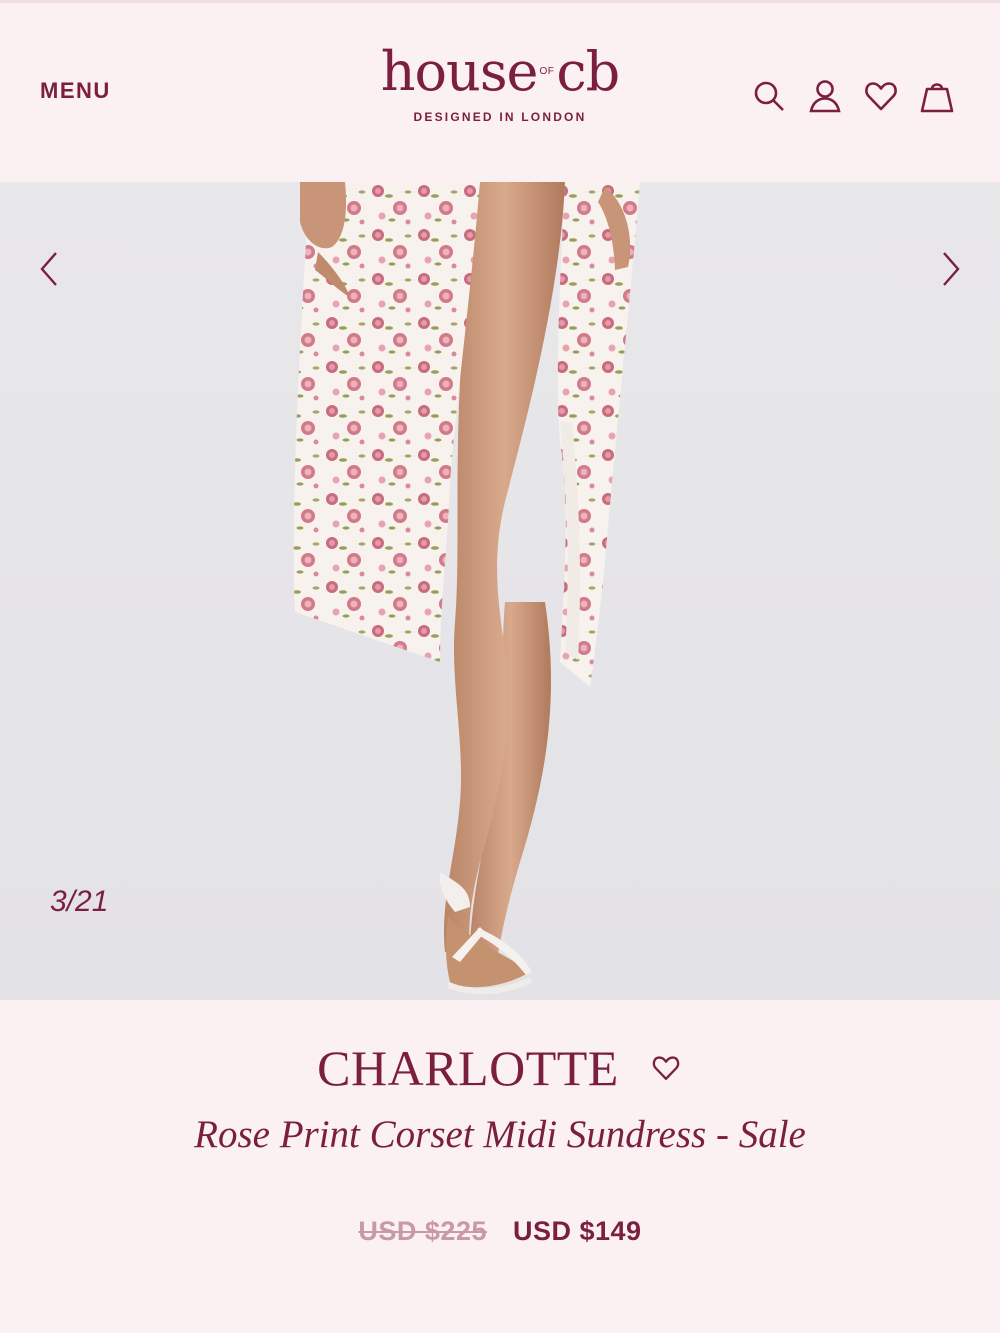  I want to click on product-name: CHARLOTTE, so click(468, 1068).